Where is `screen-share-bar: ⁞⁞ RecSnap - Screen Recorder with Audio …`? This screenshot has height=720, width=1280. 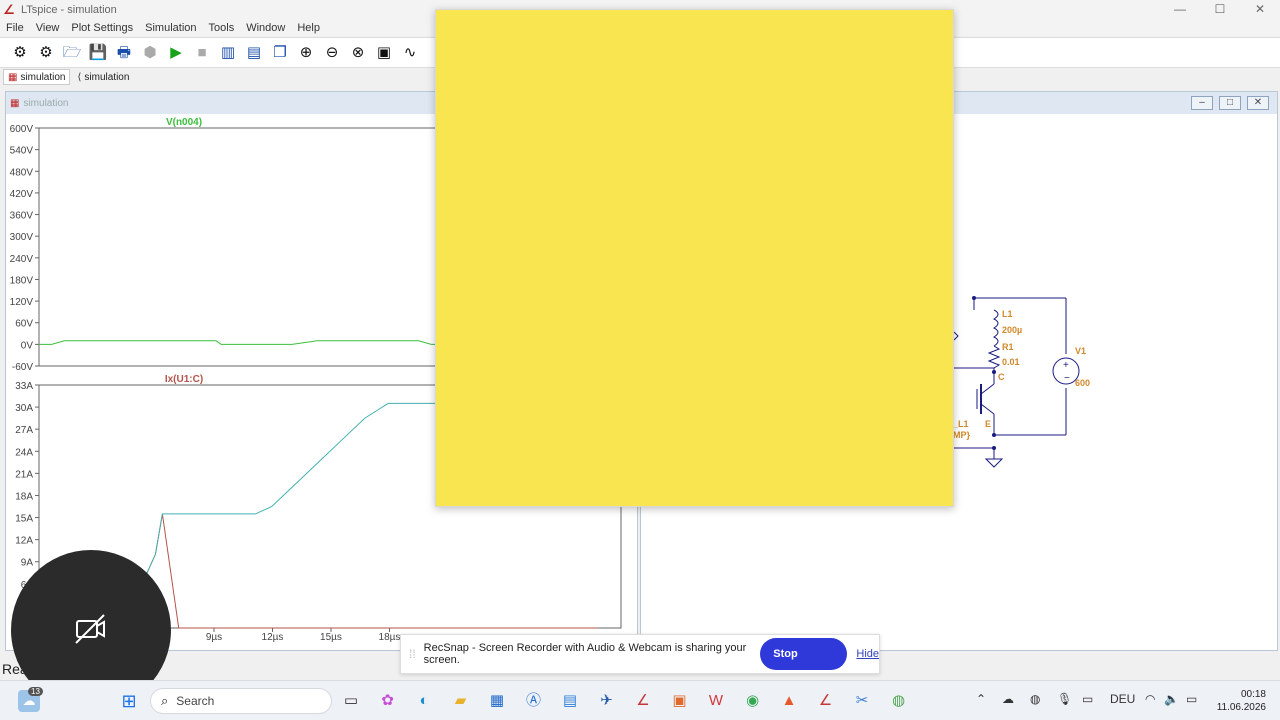 screen-share-bar: ⁞⁞ RecSnap - Screen Recorder with Audio … is located at coordinates (640, 663).